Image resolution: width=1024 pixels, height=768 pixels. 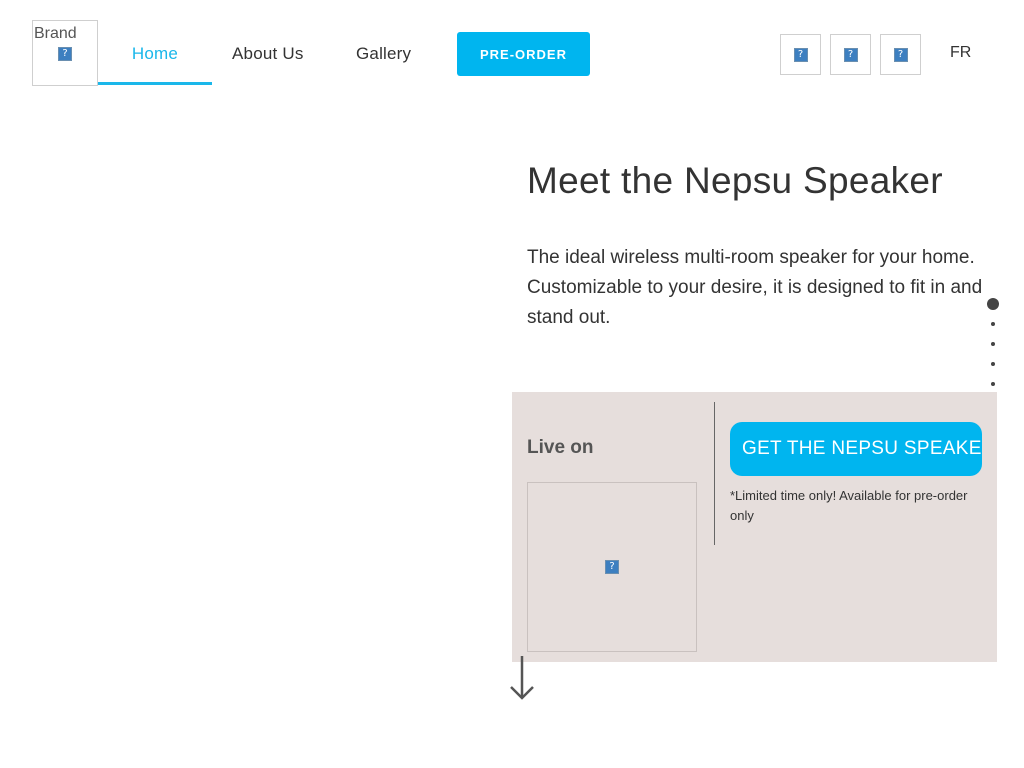 I want to click on social-link-3: ?, so click(x=900, y=54).